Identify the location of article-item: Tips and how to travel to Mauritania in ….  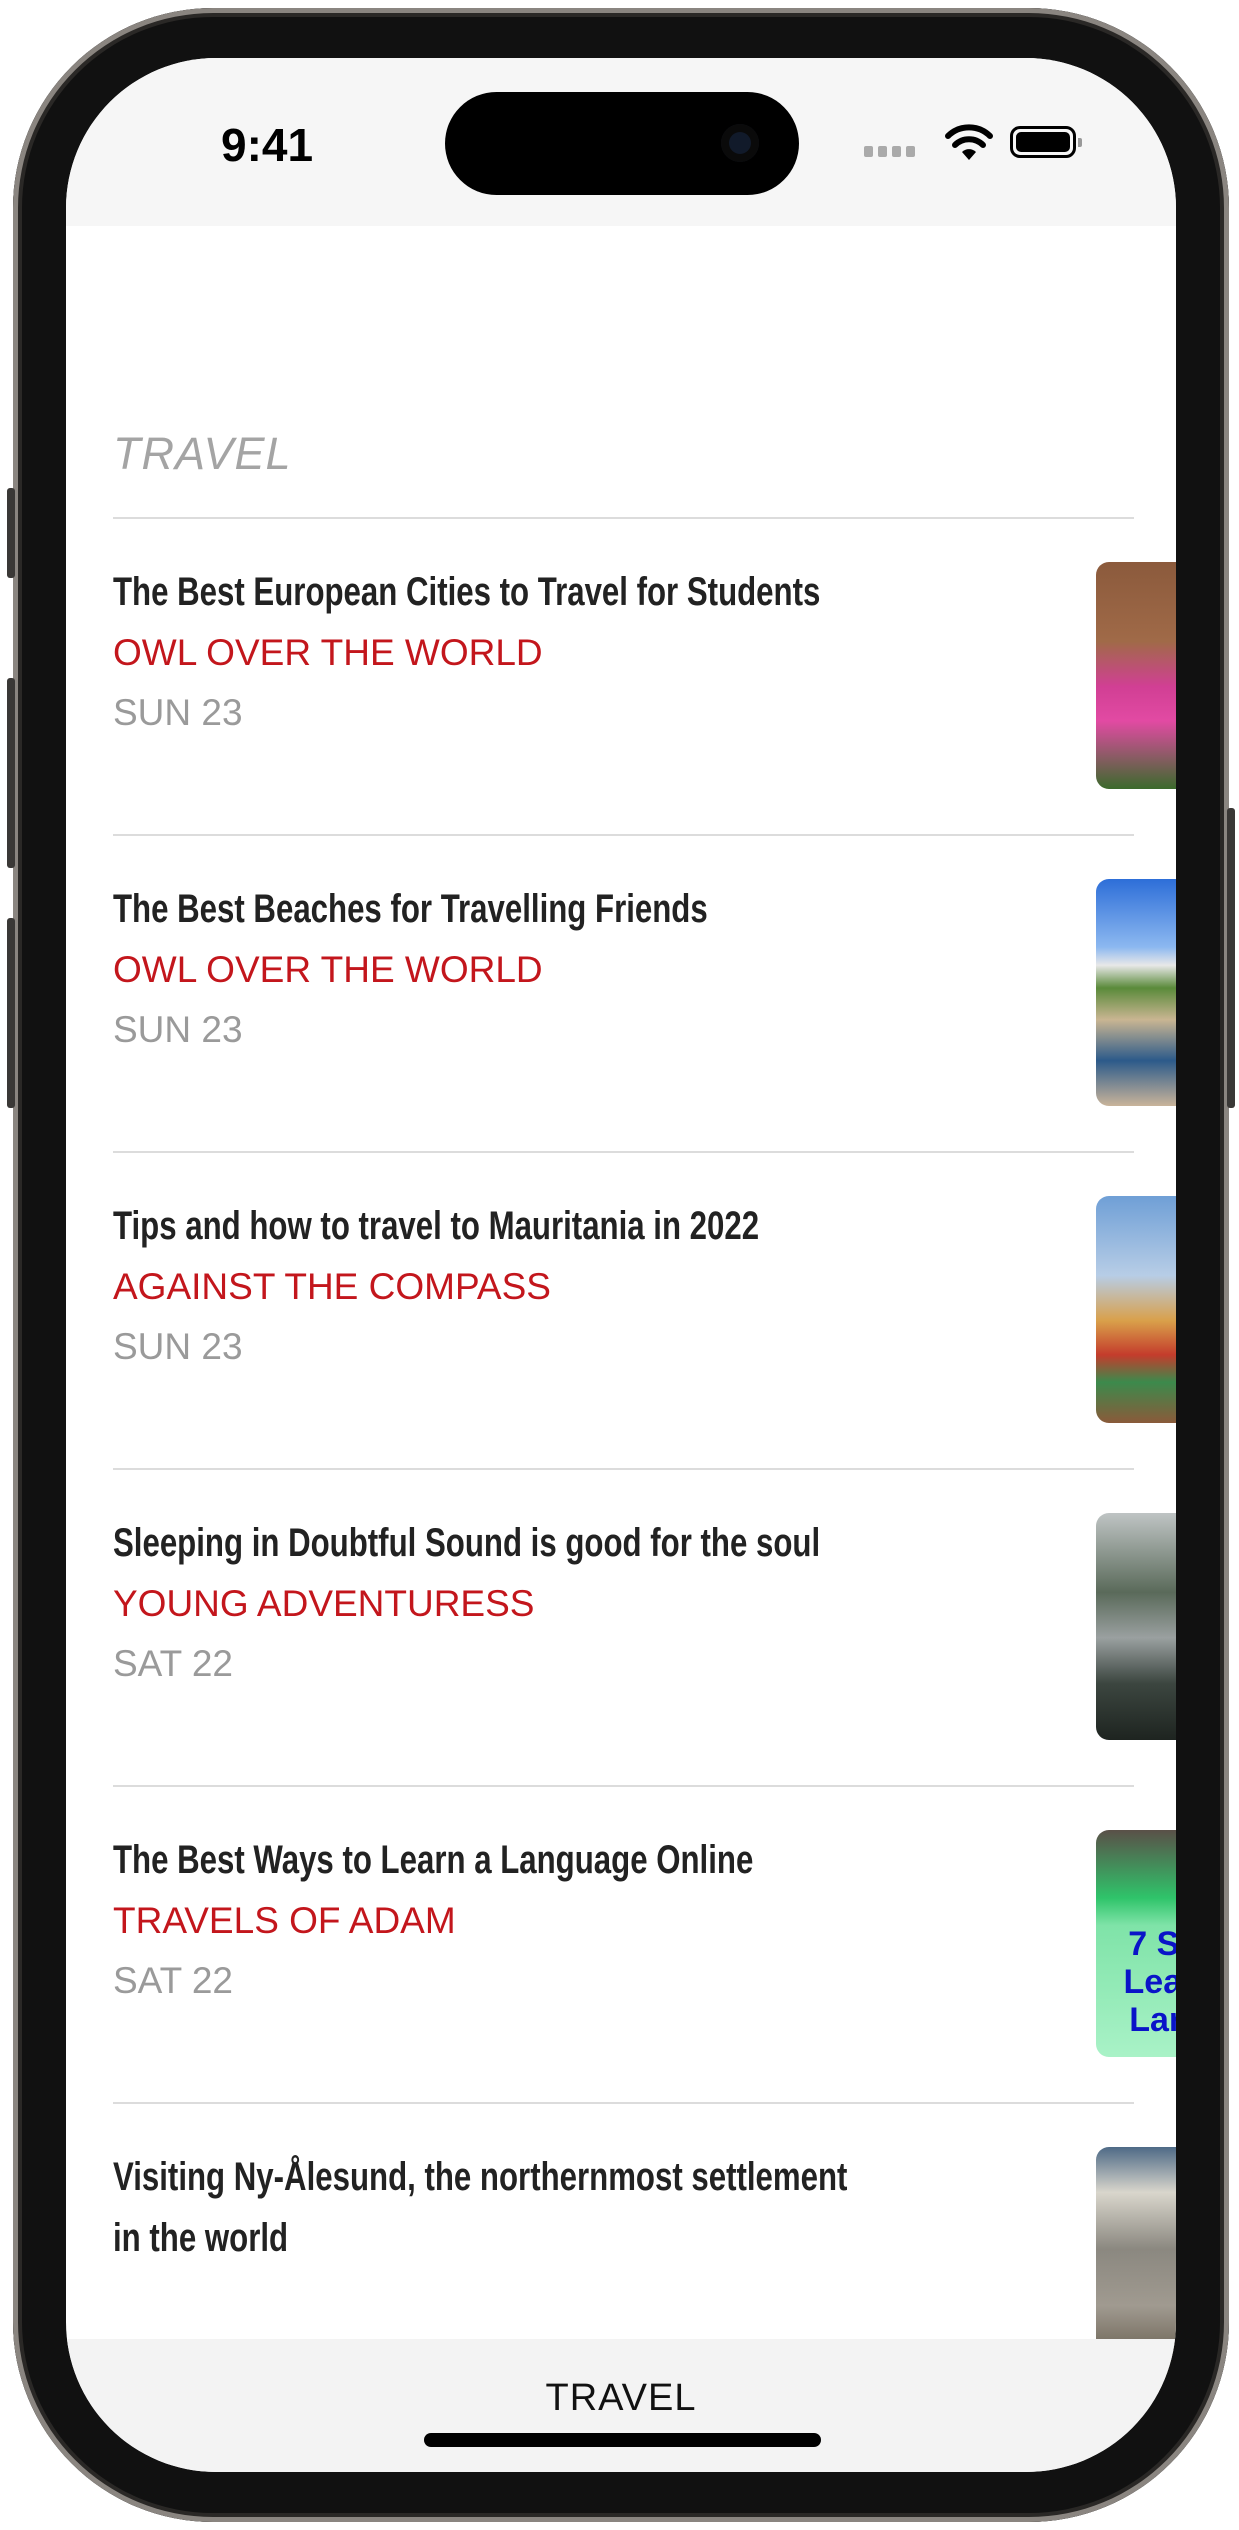
(644, 1309).